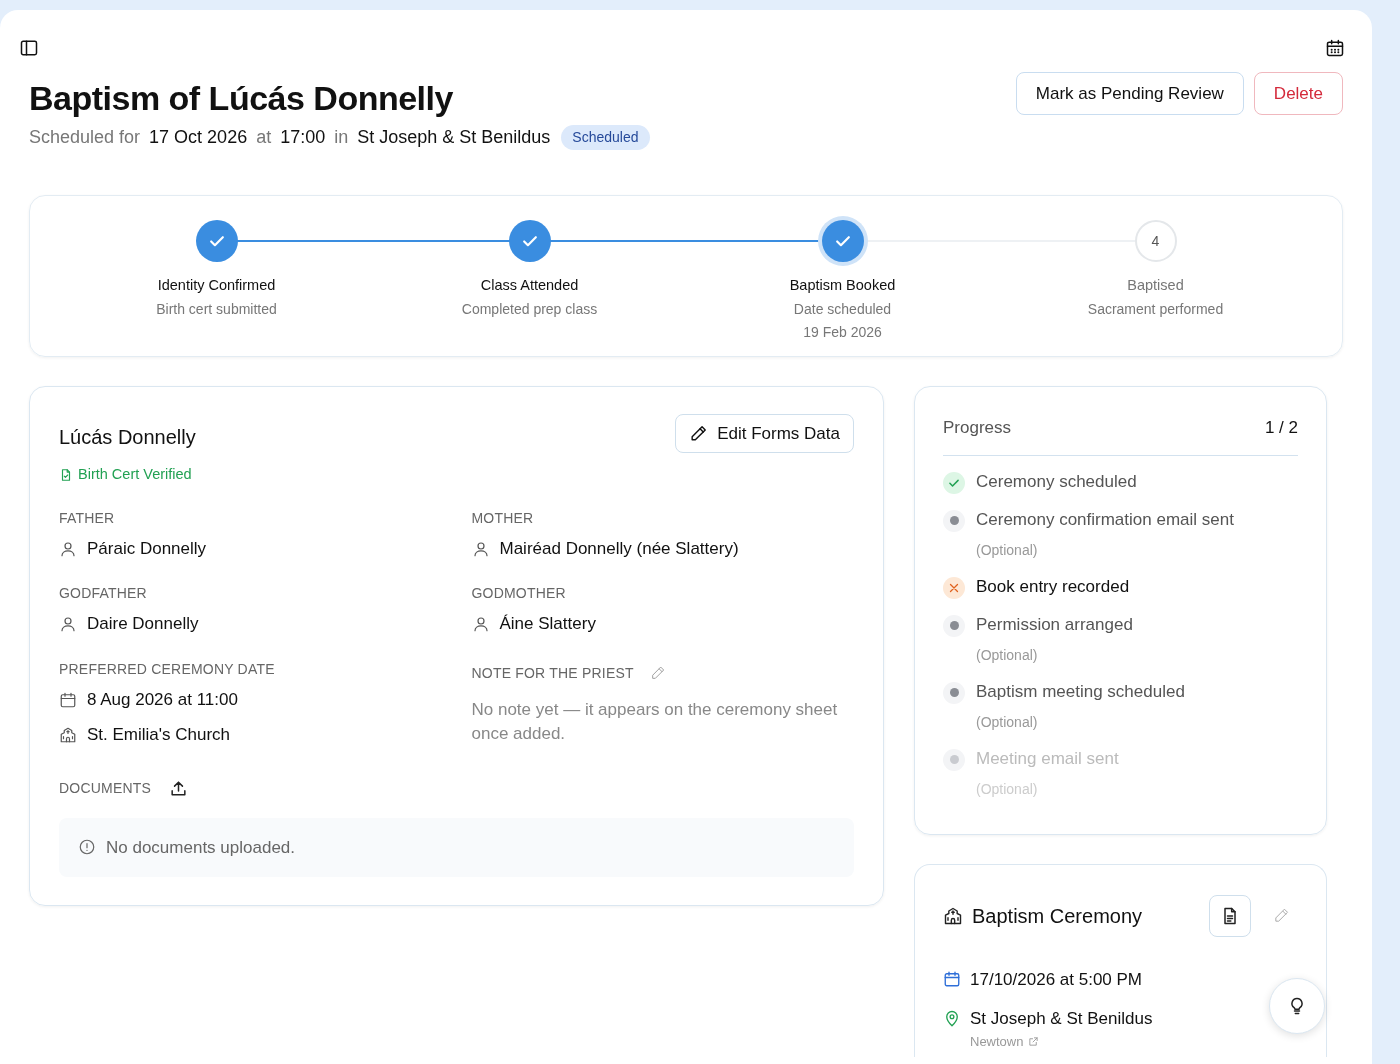 The image size is (1400, 1064). I want to click on ceremony-venue: St Joseph & St Benildus, so click(1061, 1019).